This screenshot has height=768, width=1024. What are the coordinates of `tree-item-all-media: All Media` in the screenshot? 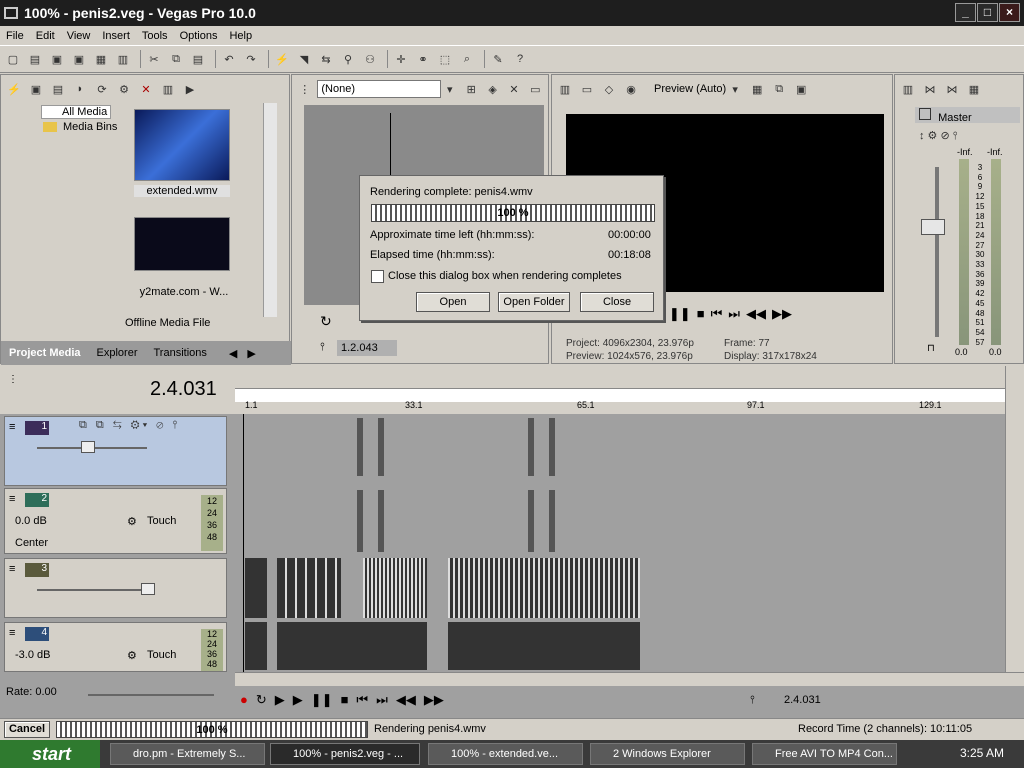 It's located at (76, 112).